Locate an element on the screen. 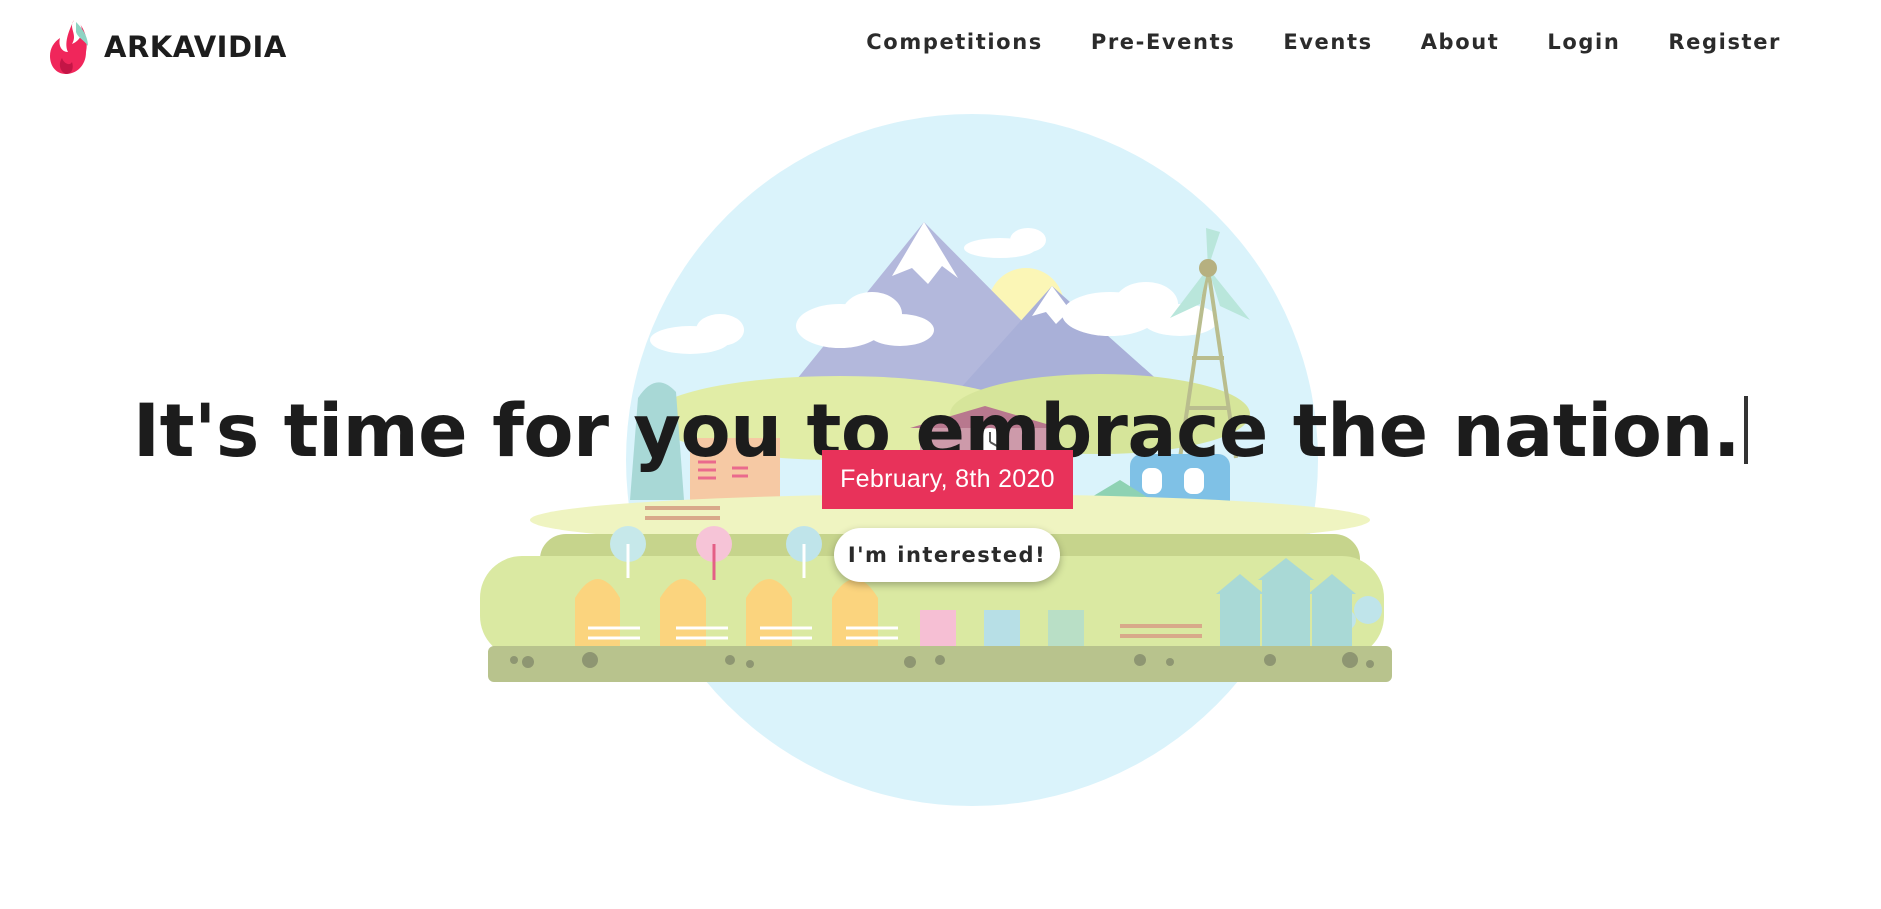 This screenshot has width=1881, height=909. nav-link-pre-events: Pre-Events is located at coordinates (1163, 42).